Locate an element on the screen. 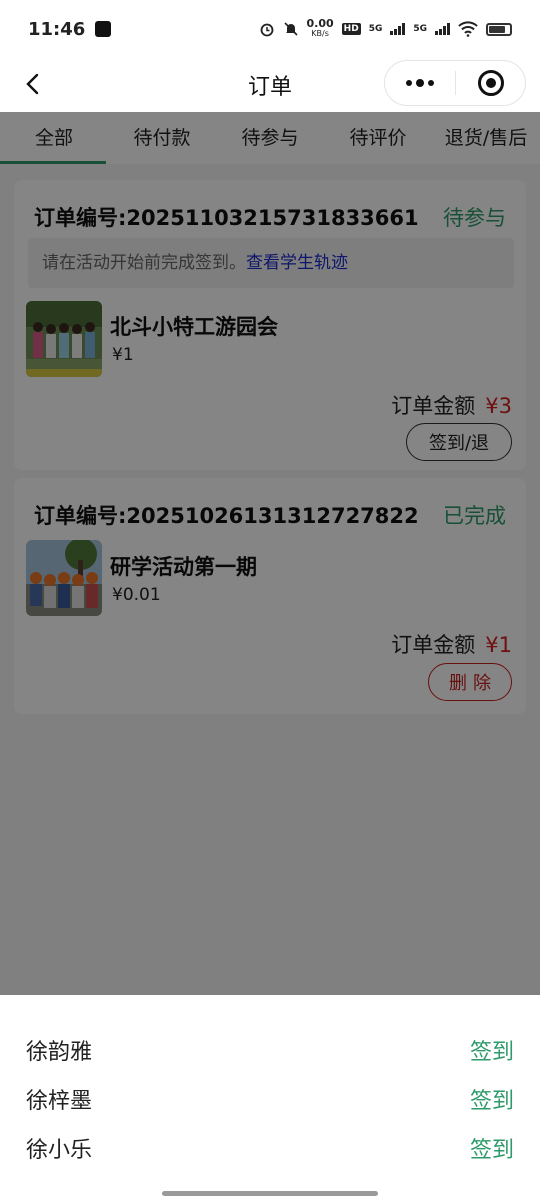  mute-bell-icon is located at coordinates (290, 29).